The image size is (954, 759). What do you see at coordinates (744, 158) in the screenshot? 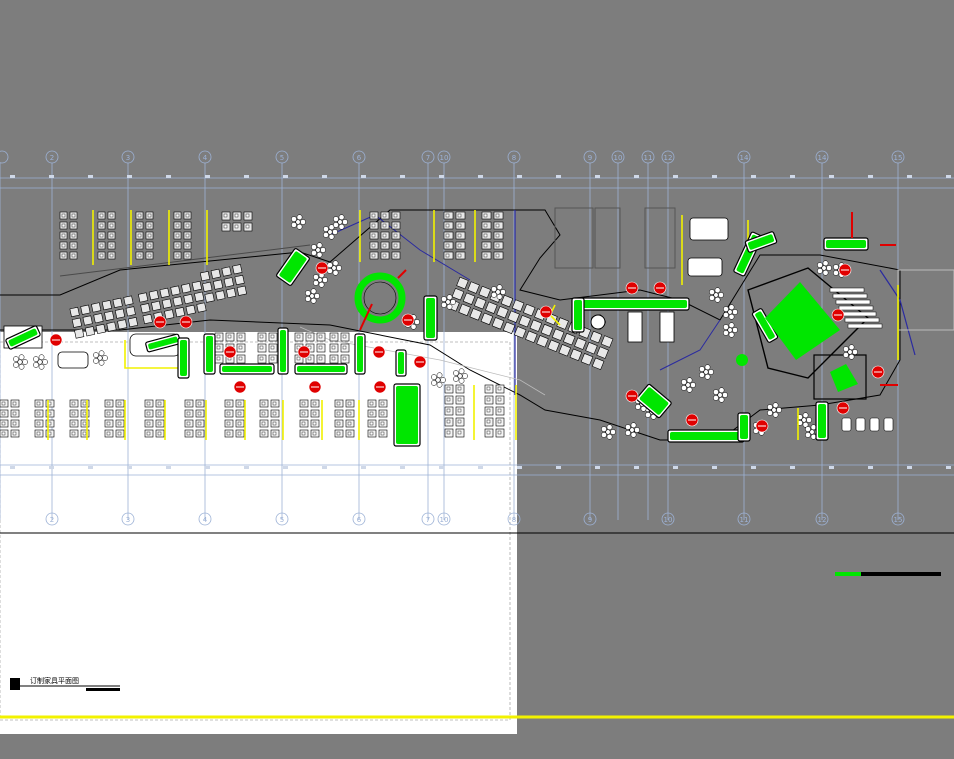
I see `grid-bubble-label: 14` at bounding box center [744, 158].